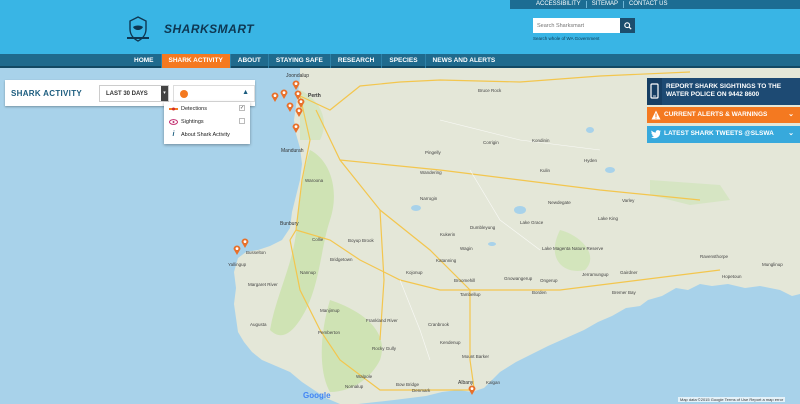 The height and width of the screenshot is (404, 800). I want to click on map-label-cranbrook: Cranbrook, so click(439, 324).